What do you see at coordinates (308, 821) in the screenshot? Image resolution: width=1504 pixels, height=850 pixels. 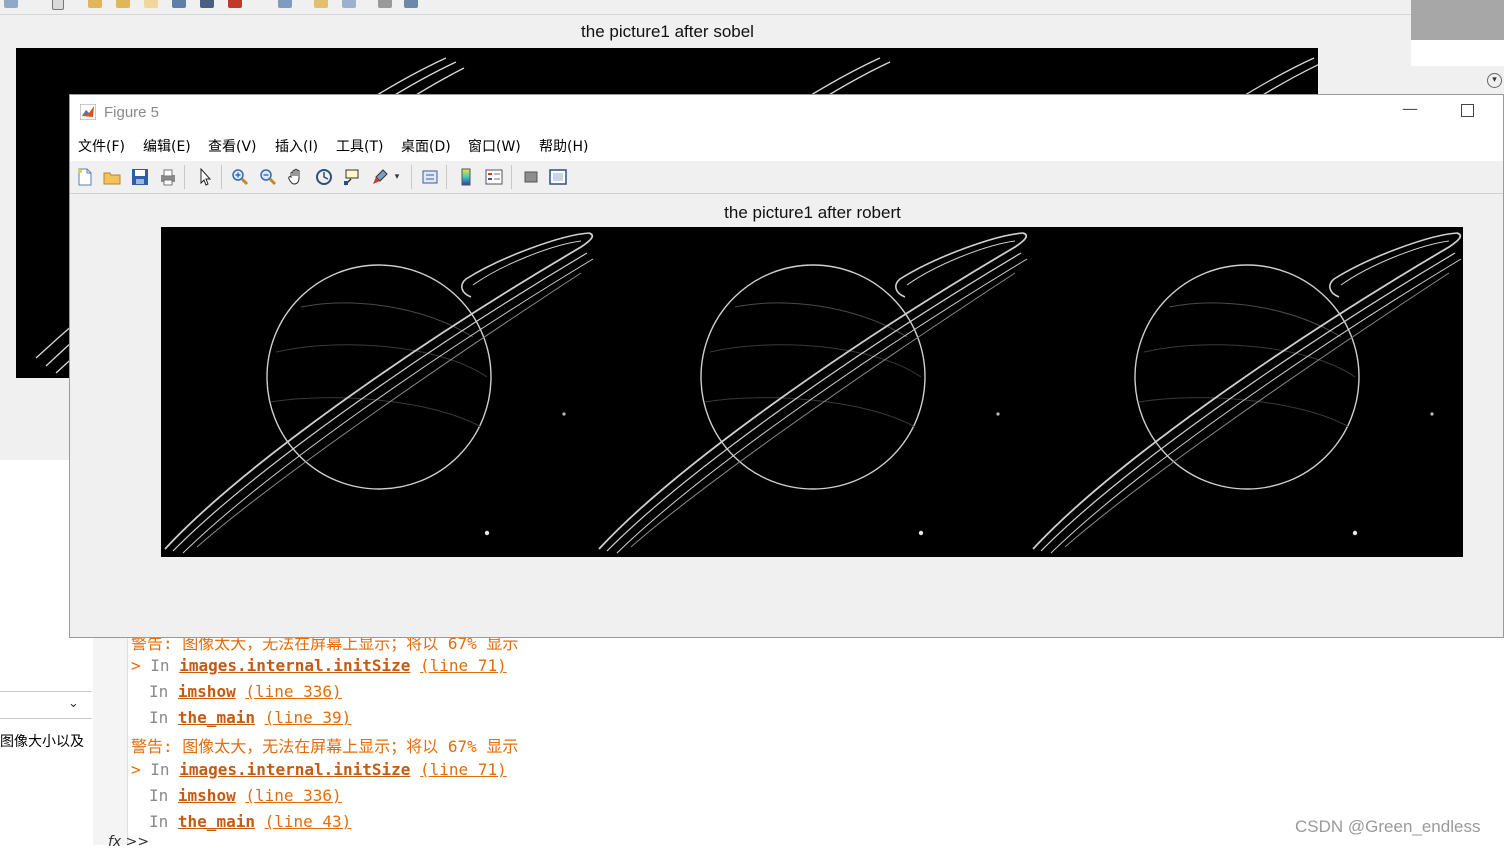 I see `trace-line-link: (line 43)` at bounding box center [308, 821].